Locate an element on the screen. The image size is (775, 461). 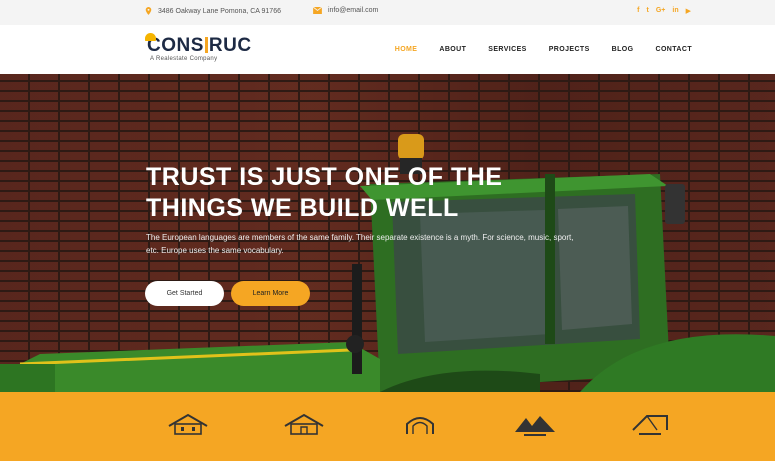
location-pin-icon is located at coordinates (148, 11).